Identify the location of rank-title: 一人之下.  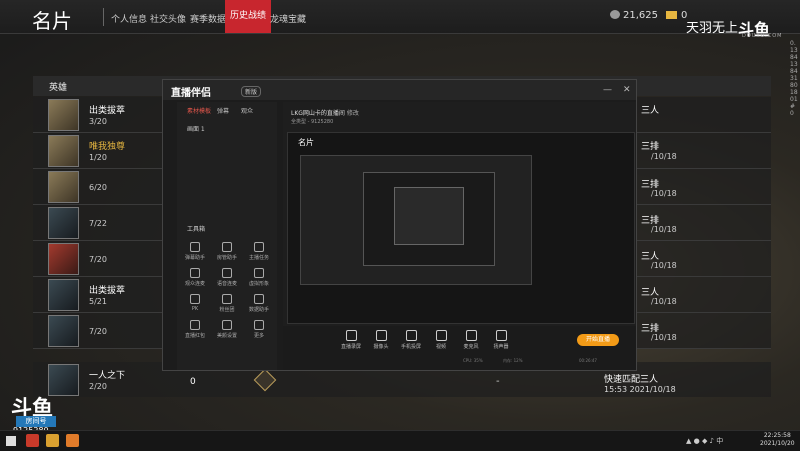
(107, 376).